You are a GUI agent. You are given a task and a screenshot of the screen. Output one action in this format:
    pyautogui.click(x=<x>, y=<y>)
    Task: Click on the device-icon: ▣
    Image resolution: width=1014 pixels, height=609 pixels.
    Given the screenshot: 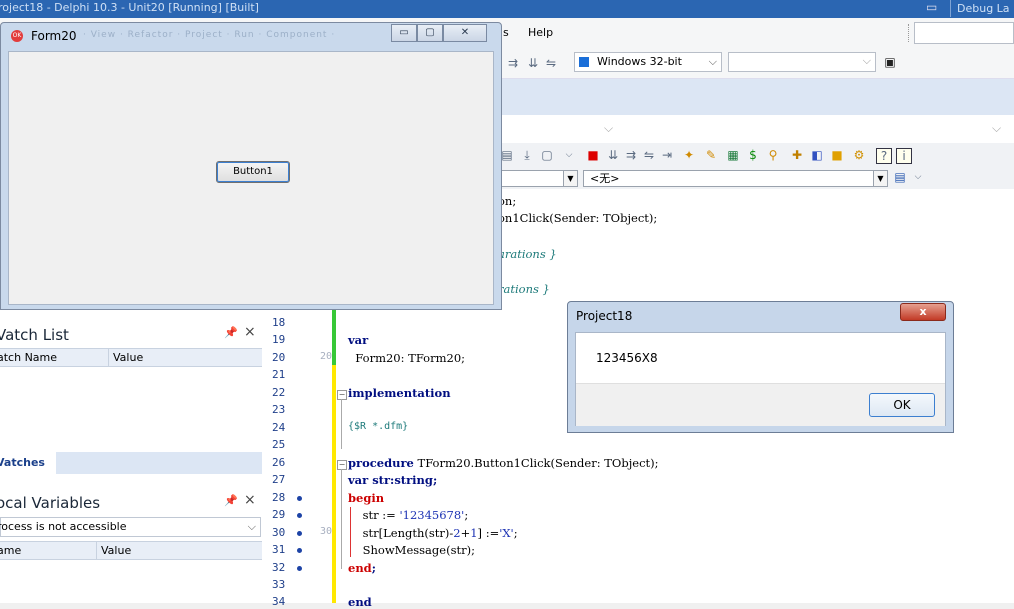 What is the action you would take?
    pyautogui.click(x=890, y=62)
    